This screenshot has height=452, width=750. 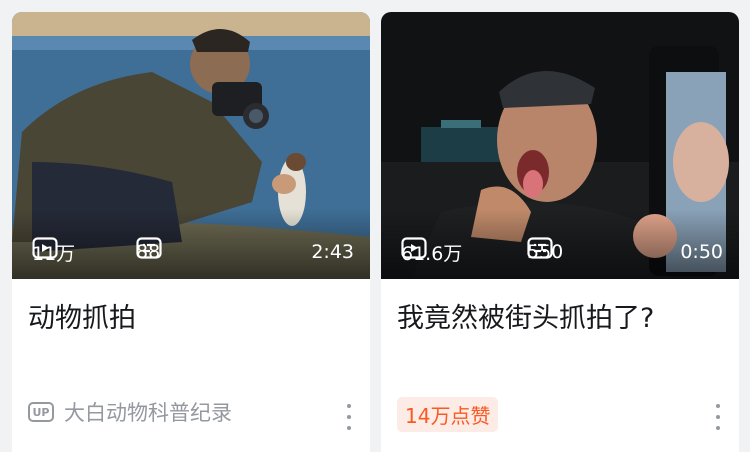 I want to click on video-duration: 0:50, so click(x=701, y=252).